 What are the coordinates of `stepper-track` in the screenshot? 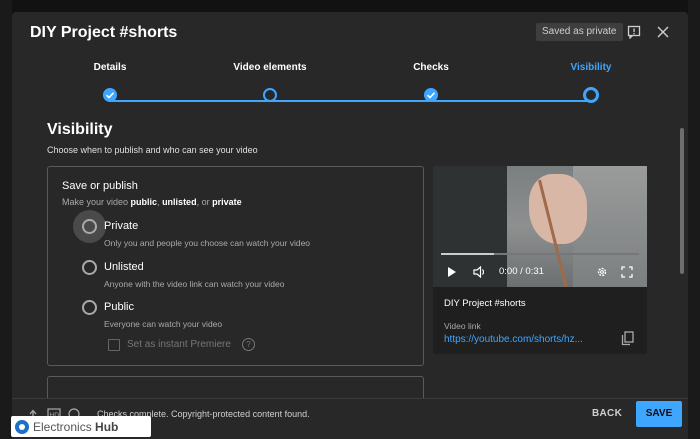 It's located at (351, 101).